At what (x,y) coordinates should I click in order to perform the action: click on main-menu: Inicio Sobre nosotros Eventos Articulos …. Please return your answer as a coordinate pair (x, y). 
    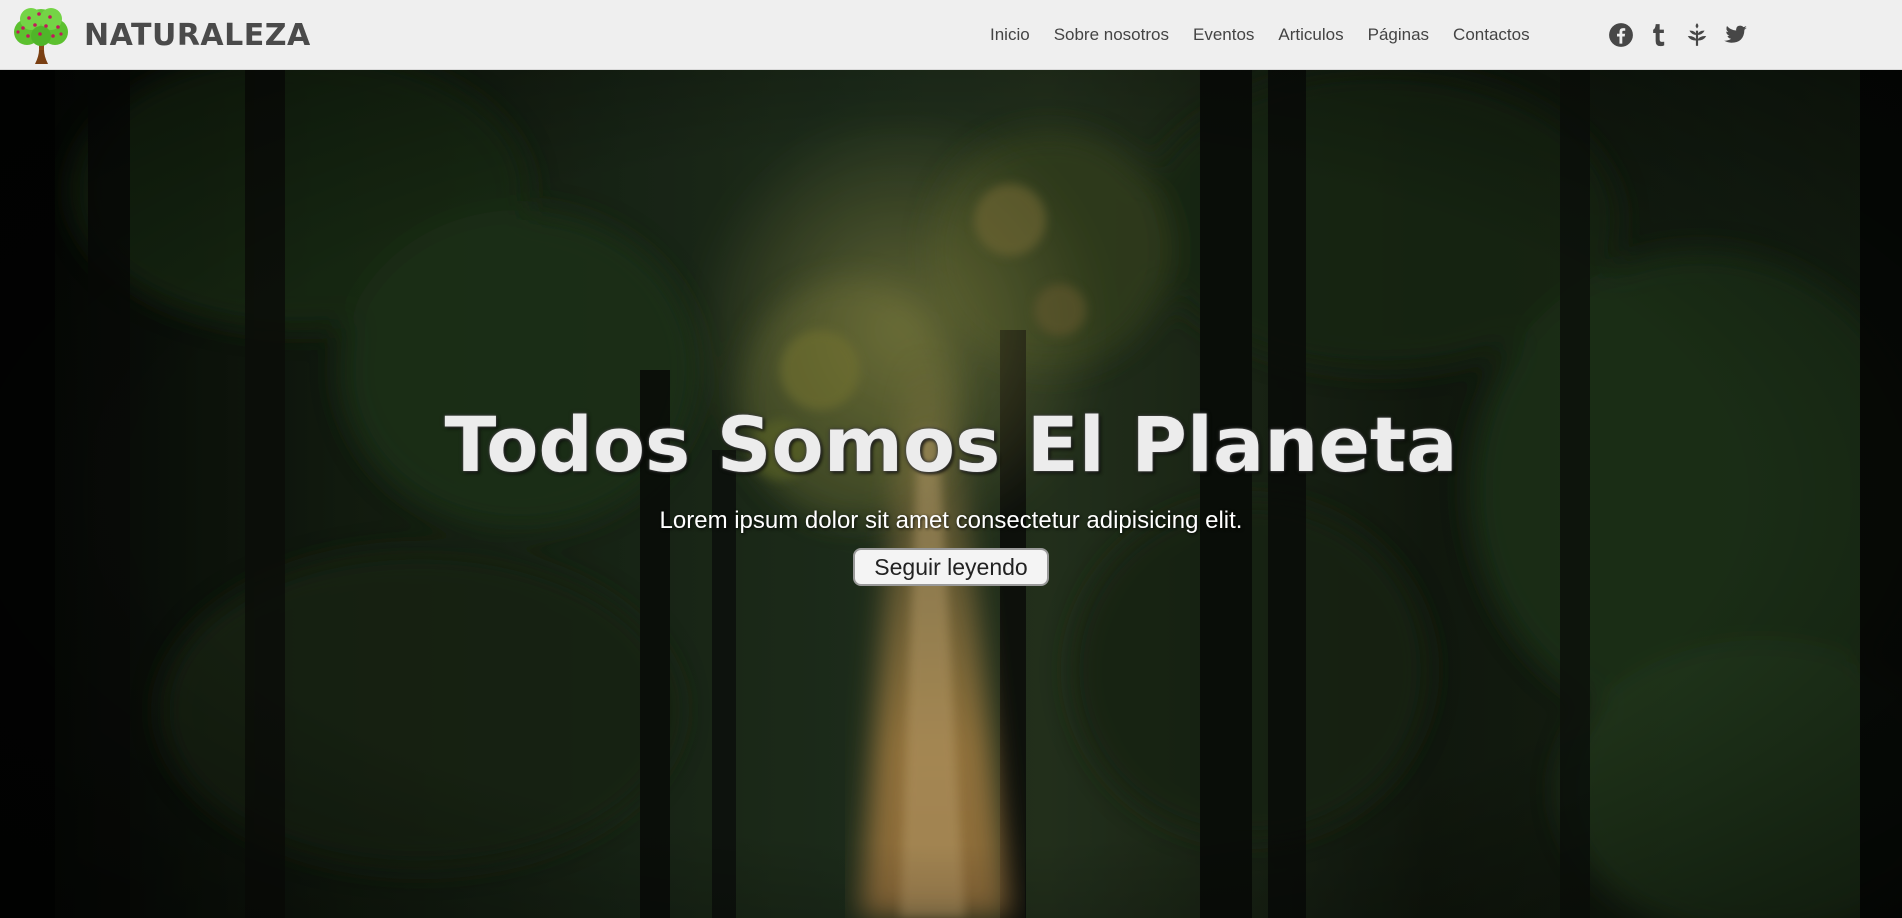
    Looking at the image, I should click on (1260, 35).